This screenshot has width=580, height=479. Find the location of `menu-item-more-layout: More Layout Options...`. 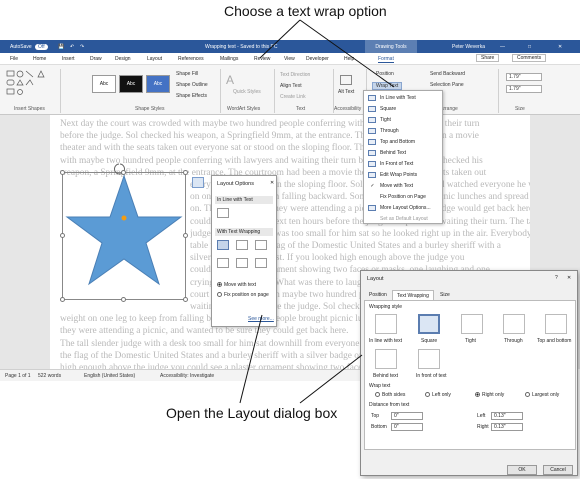

menu-item-more-layout: More Layout Options... is located at coordinates (403, 208).